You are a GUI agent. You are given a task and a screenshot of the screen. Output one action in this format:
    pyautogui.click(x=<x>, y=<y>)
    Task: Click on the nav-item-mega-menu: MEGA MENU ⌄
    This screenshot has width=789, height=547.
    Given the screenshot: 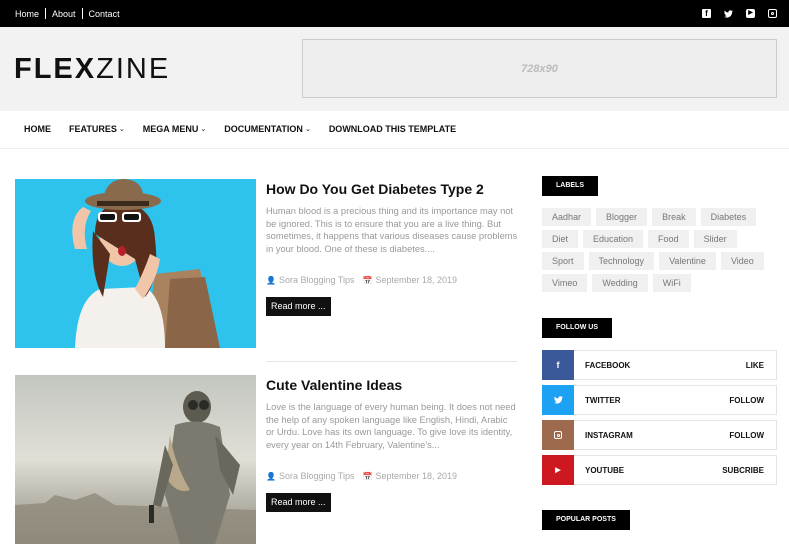 What is the action you would take?
    pyautogui.click(x=175, y=129)
    